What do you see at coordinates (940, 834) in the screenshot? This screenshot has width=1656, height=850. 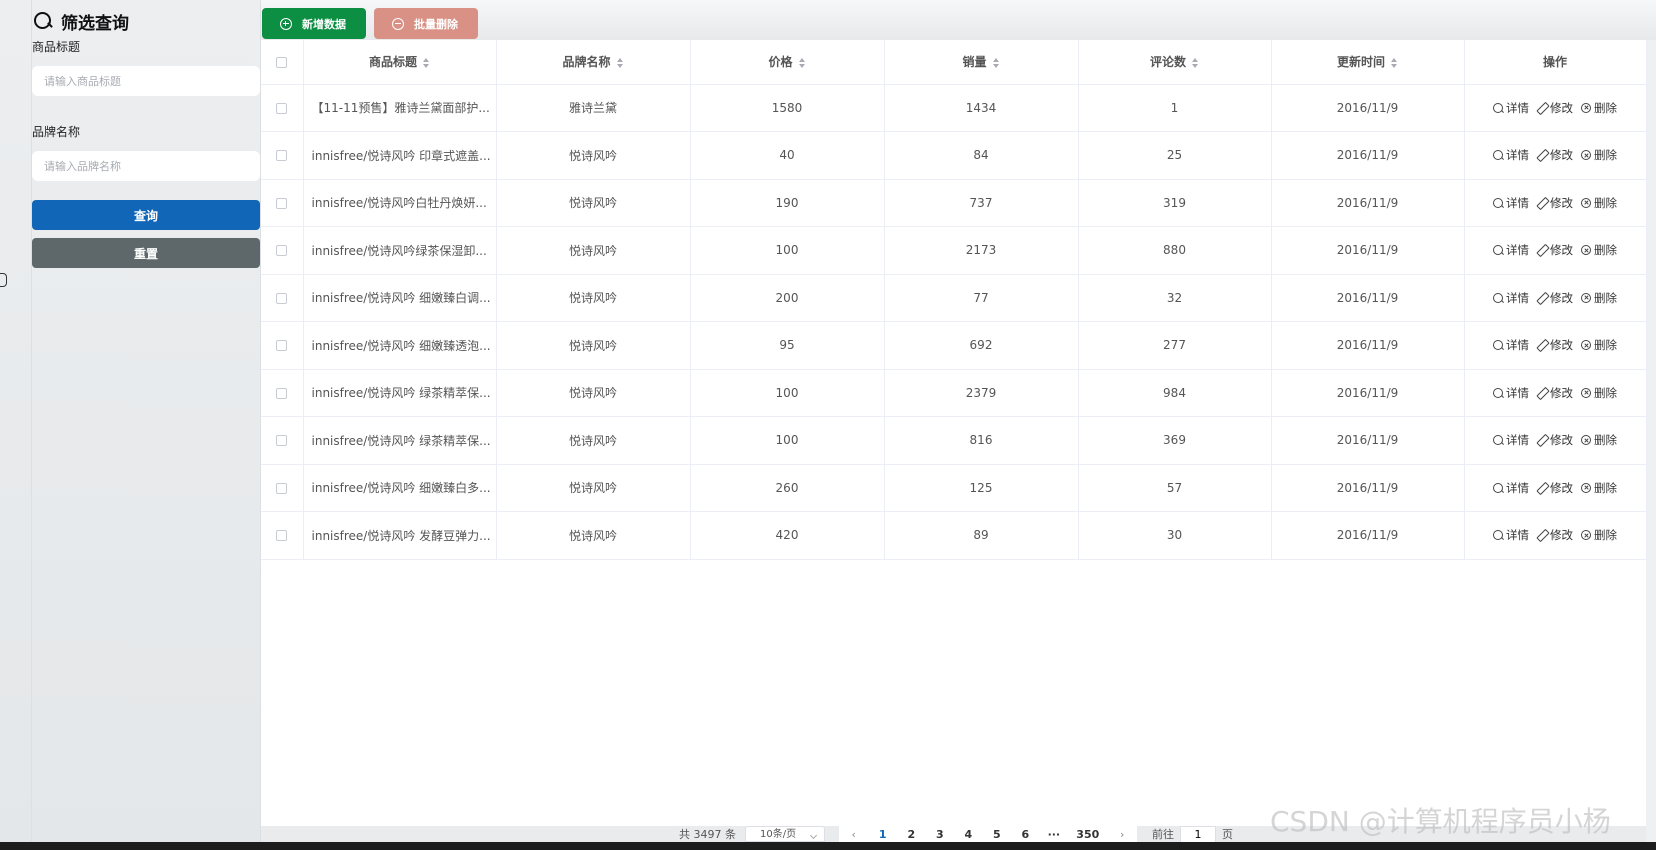 I see `page-3: 3` at bounding box center [940, 834].